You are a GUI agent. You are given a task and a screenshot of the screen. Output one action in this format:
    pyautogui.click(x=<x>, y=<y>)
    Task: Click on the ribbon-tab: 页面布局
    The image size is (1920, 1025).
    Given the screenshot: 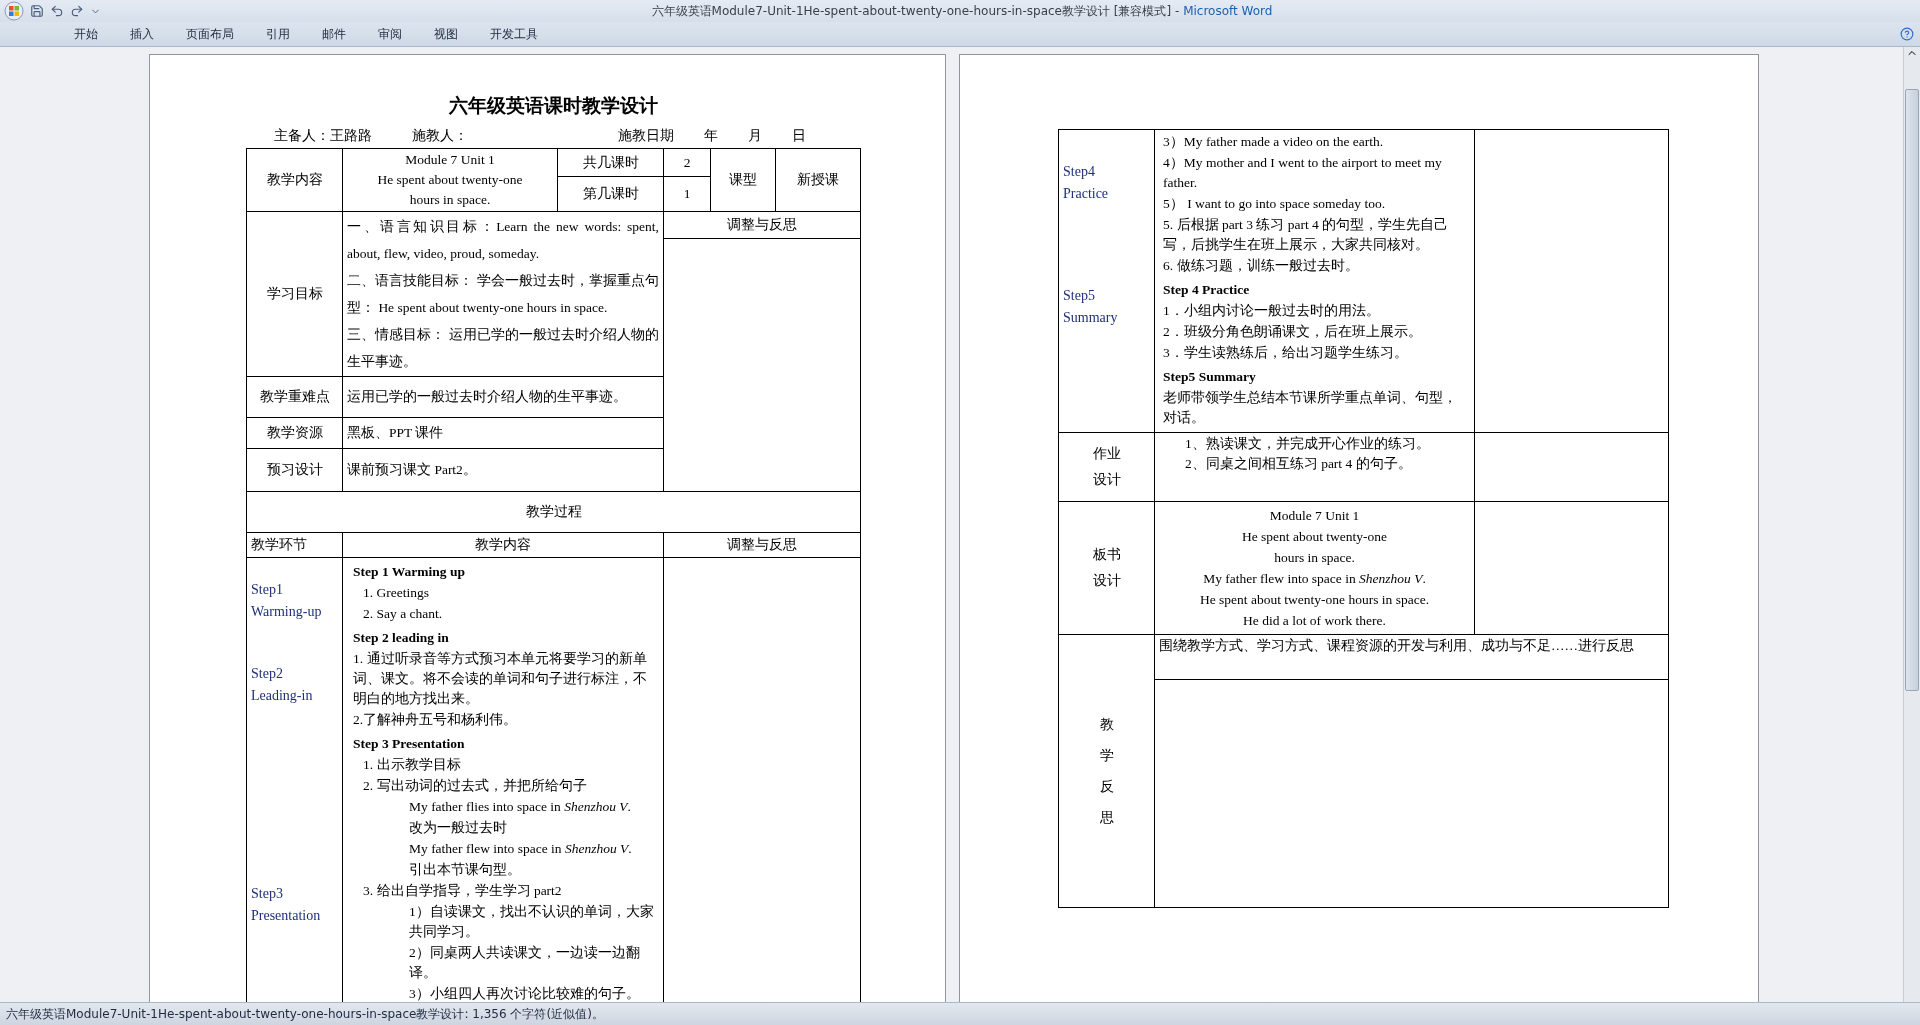 What is the action you would take?
    pyautogui.click(x=210, y=34)
    